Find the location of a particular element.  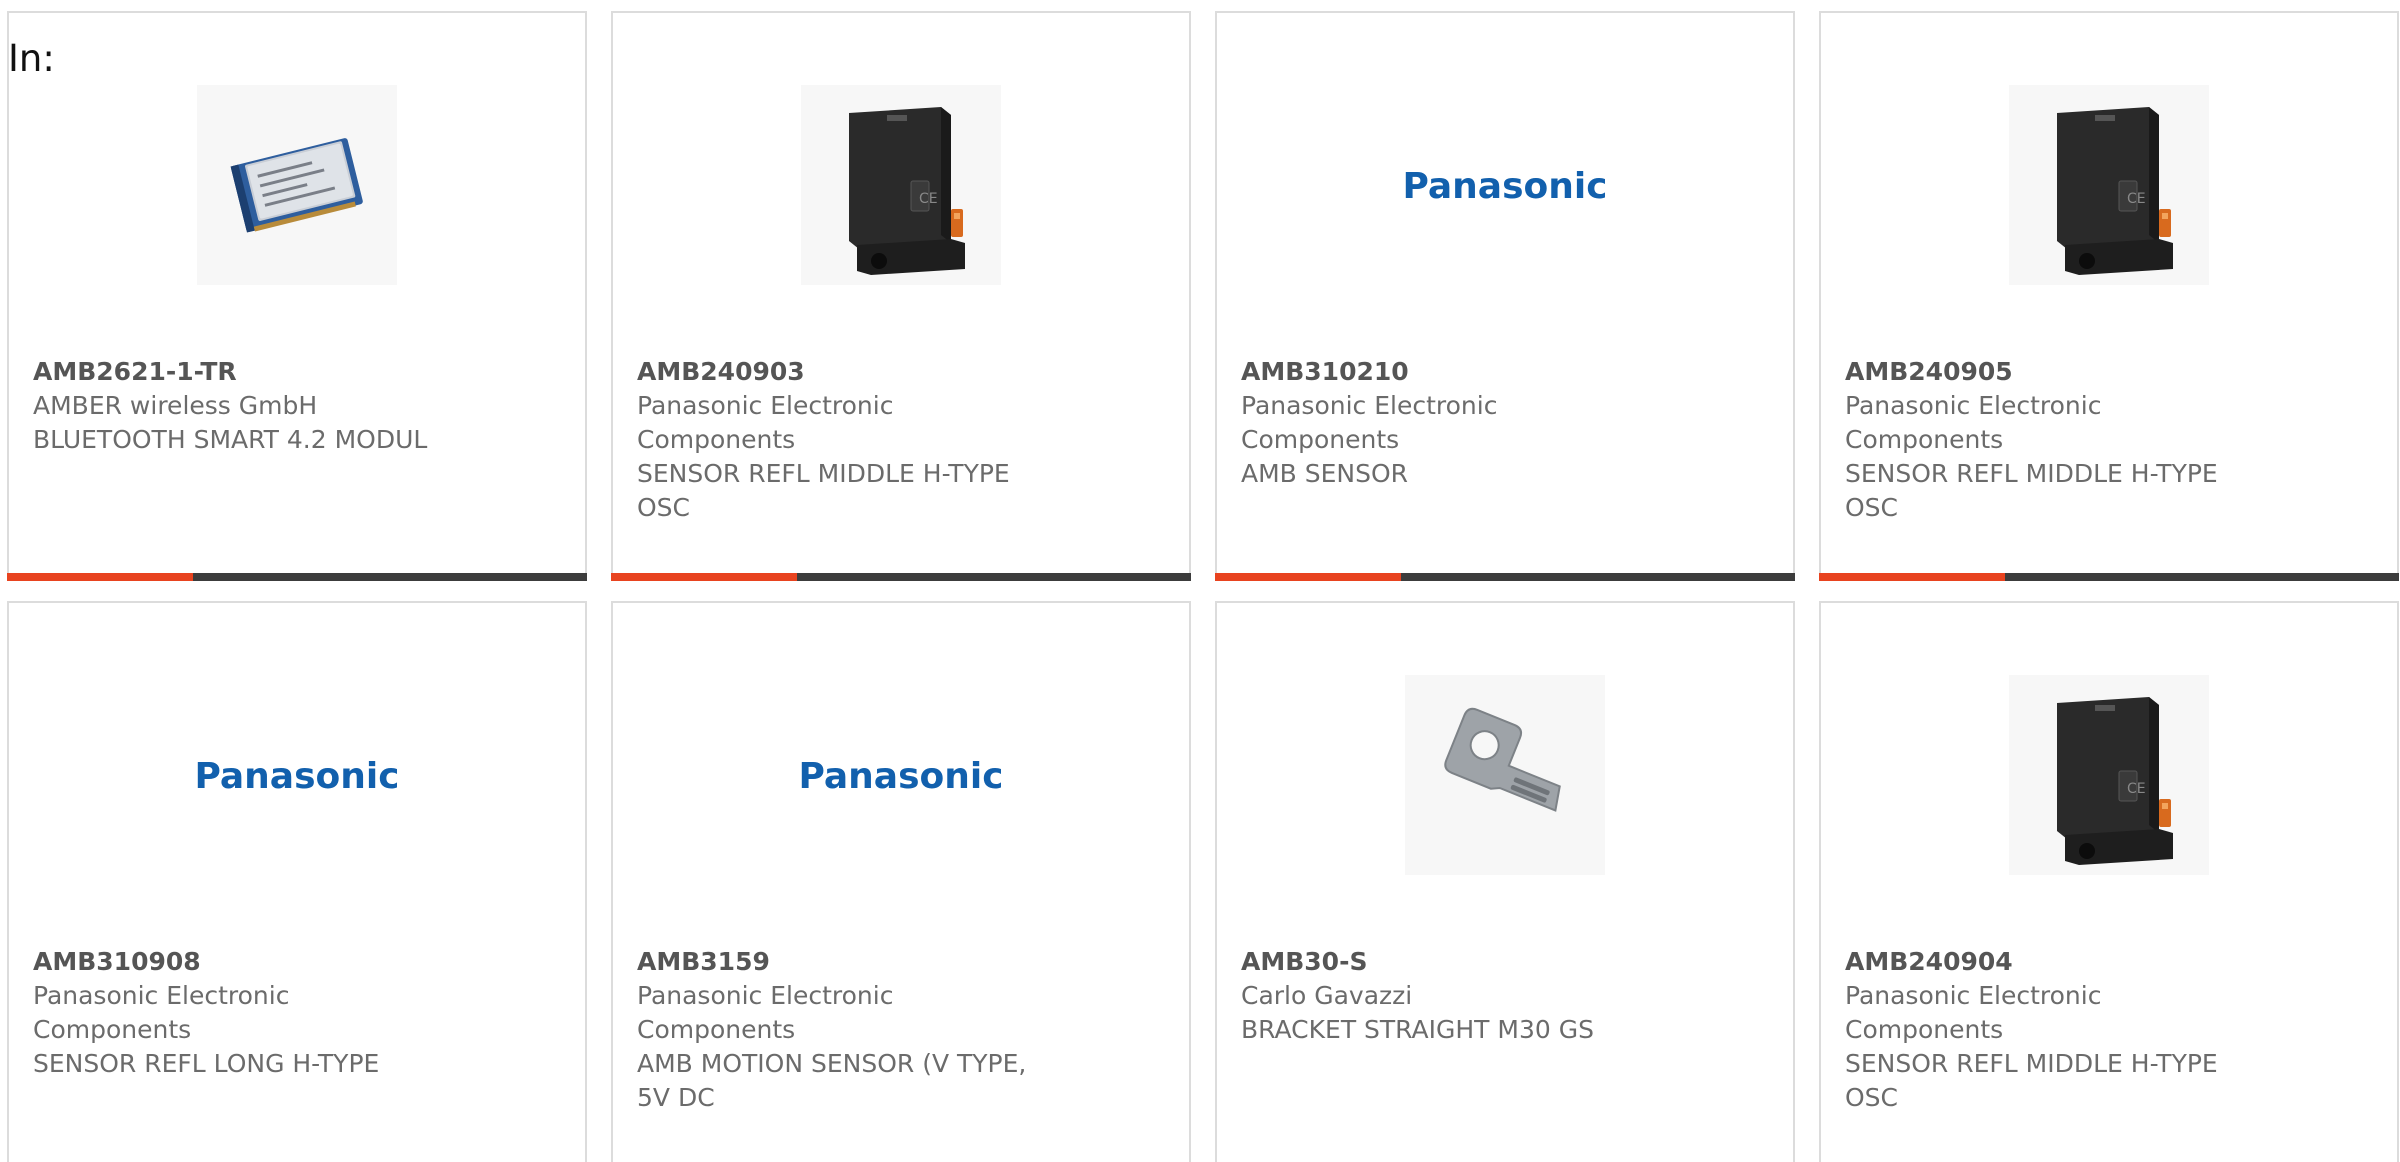

filter-in-label: In: is located at coordinates (31, 58).